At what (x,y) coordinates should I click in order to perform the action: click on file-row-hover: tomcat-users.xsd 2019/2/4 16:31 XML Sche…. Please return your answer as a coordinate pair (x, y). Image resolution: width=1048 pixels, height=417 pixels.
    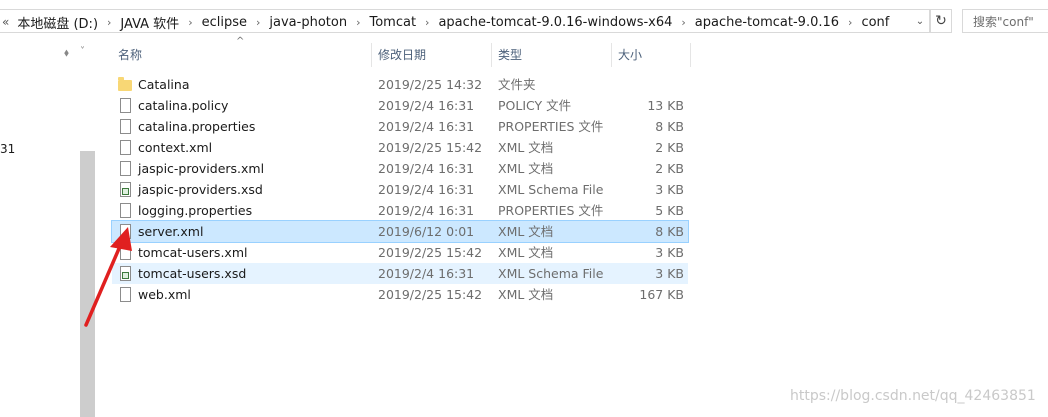
    Looking at the image, I should click on (400, 273).